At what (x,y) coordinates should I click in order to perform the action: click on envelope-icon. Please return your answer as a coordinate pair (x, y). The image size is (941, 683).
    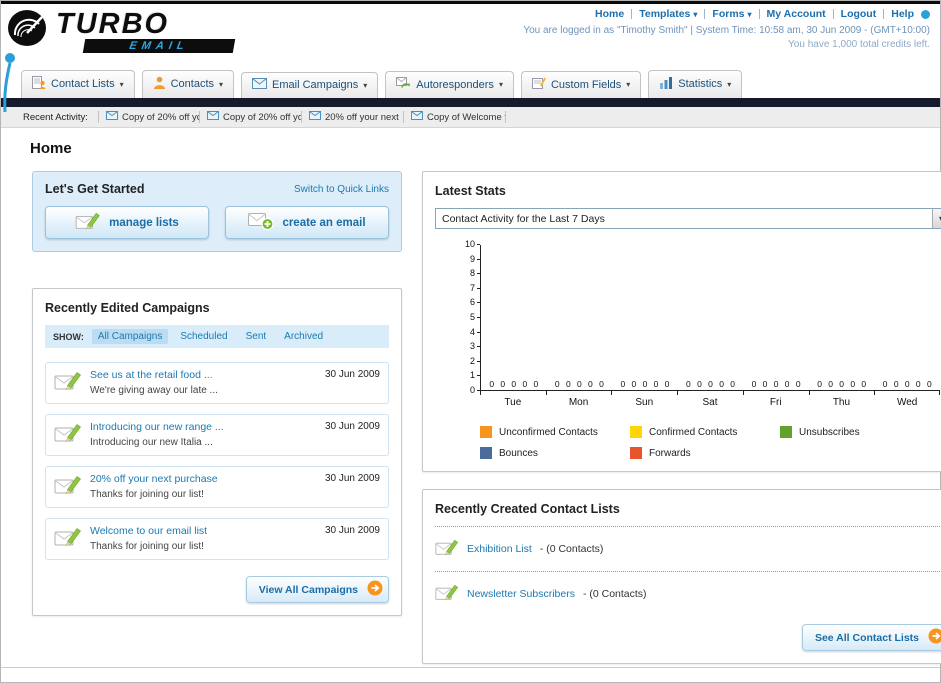
    Looking at the image, I should click on (212, 117).